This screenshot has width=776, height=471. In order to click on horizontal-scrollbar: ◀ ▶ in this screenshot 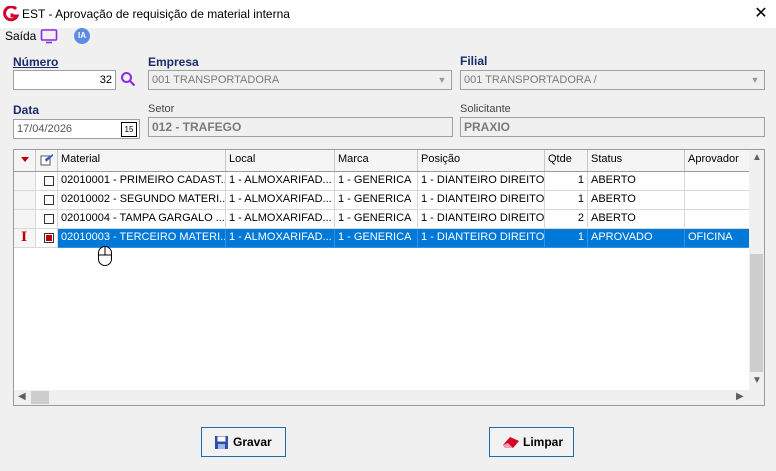, I will do `click(389, 397)`.